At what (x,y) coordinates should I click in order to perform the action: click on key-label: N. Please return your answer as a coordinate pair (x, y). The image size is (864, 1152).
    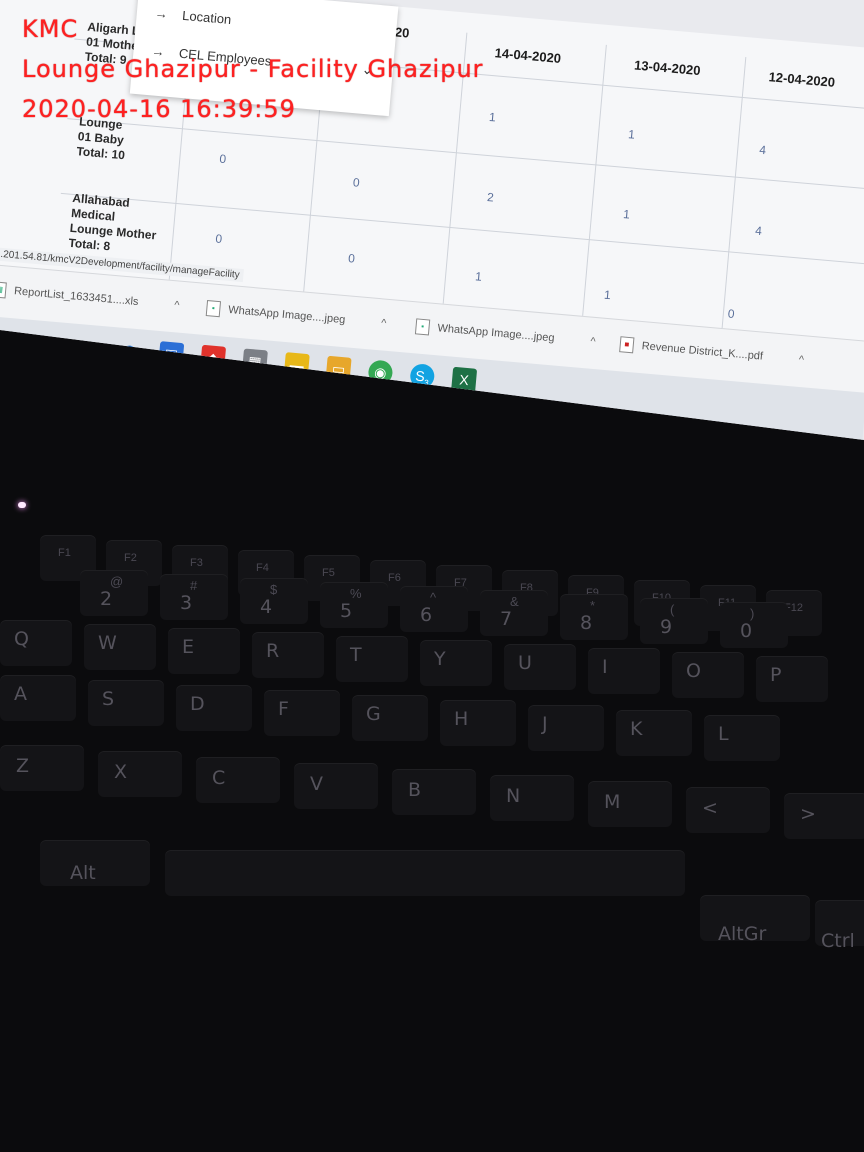
    Looking at the image, I should click on (513, 796).